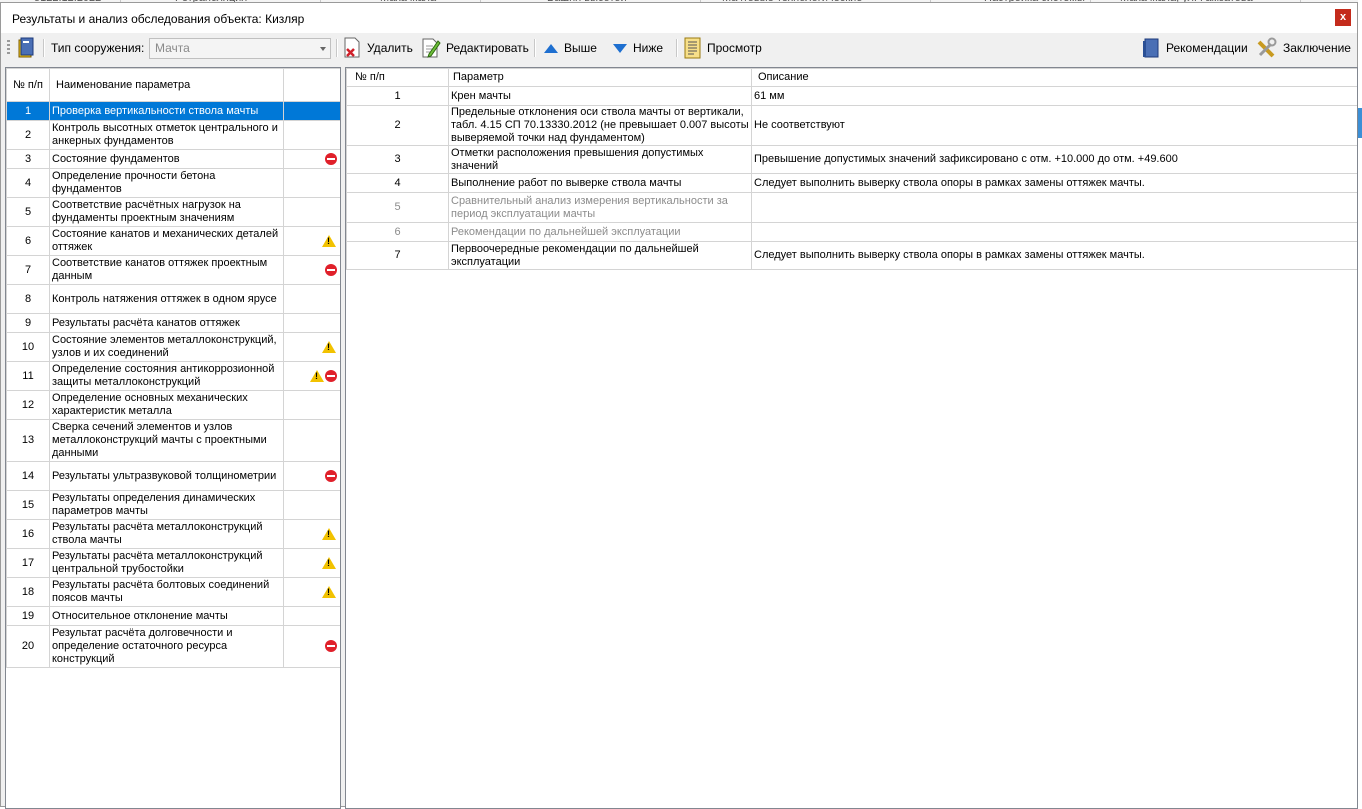  I want to click on delete-document-icon, so click(352, 47).